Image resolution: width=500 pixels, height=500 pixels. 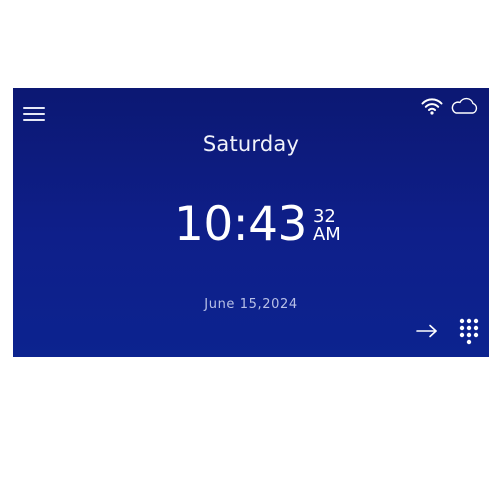 I want to click on status-bar, so click(x=450, y=106).